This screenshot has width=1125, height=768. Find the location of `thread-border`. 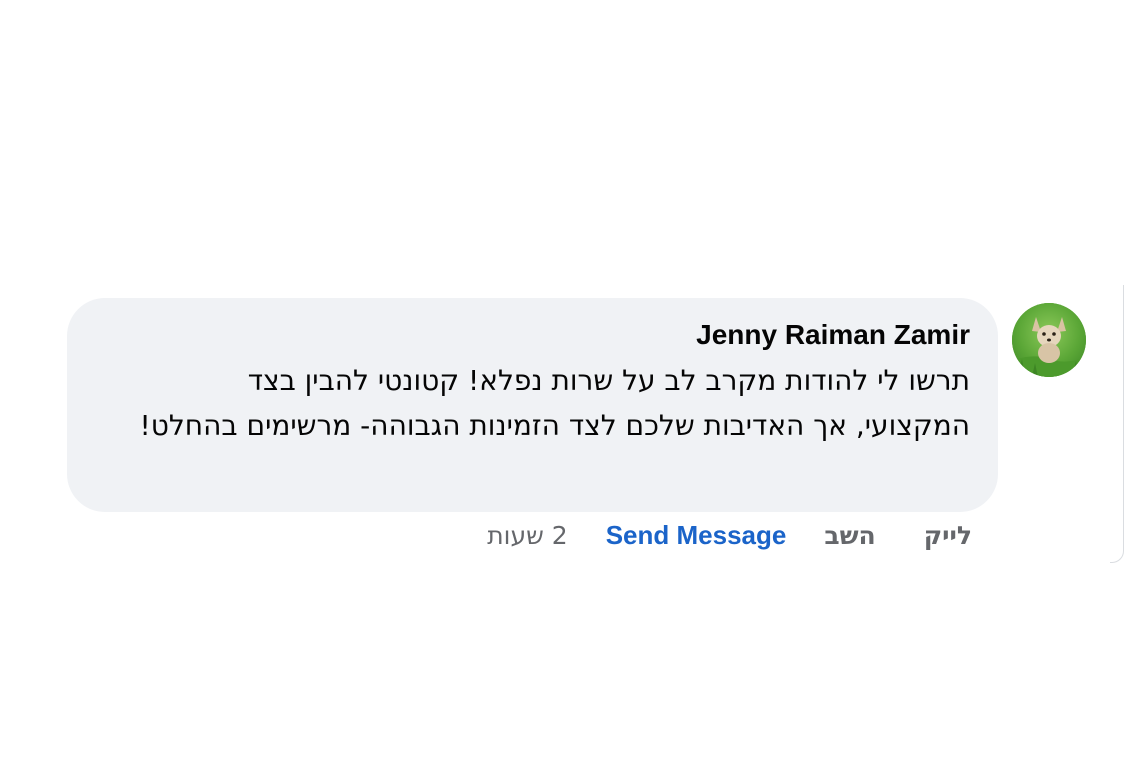

thread-border is located at coordinates (1117, 424).